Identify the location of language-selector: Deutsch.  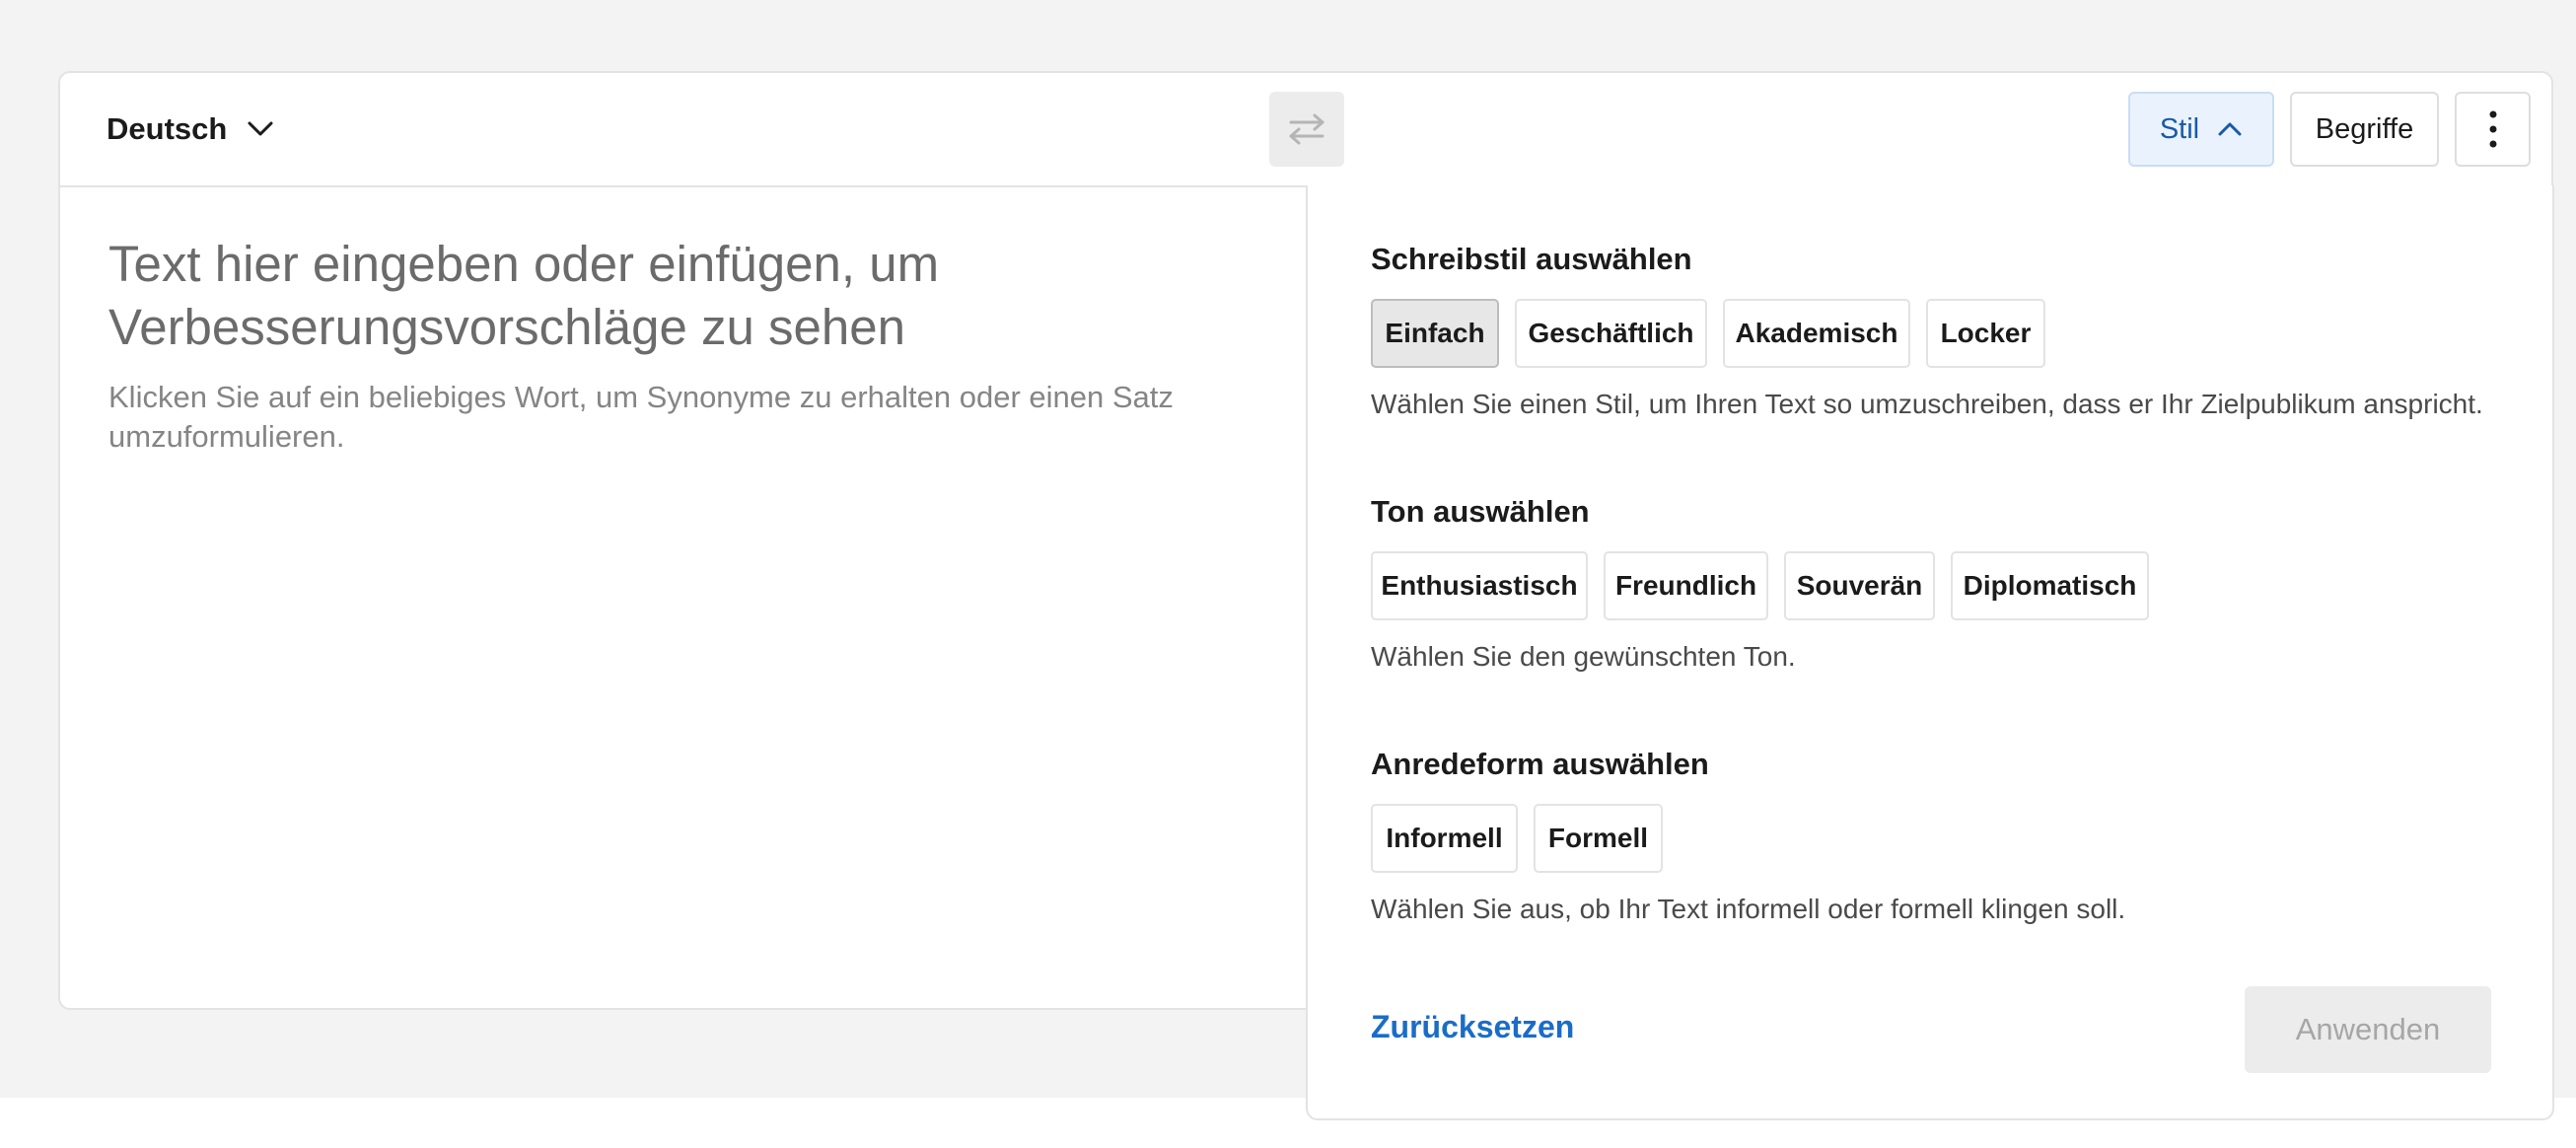
(191, 129).